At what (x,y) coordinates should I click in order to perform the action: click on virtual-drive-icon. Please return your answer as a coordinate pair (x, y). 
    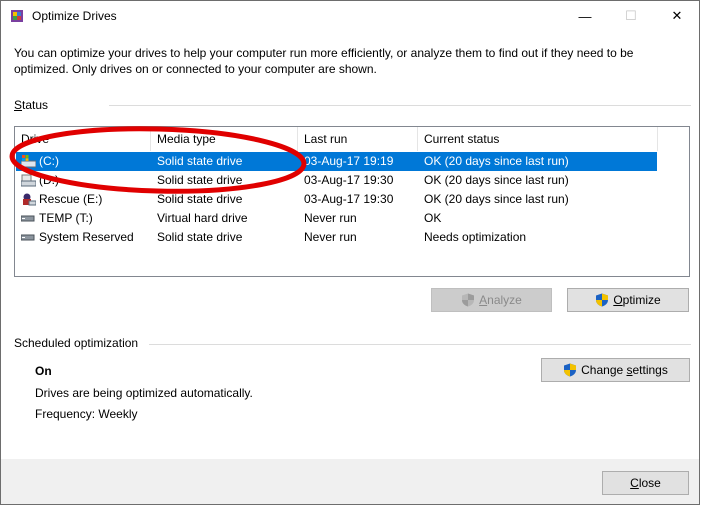
    Looking at the image, I should click on (28, 218).